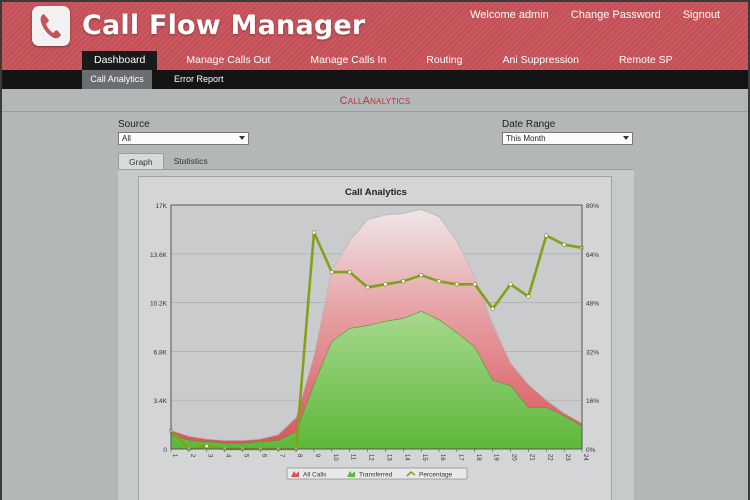 The width and height of the screenshot is (750, 500). I want to click on chart-title: Call Analytics, so click(376, 192).